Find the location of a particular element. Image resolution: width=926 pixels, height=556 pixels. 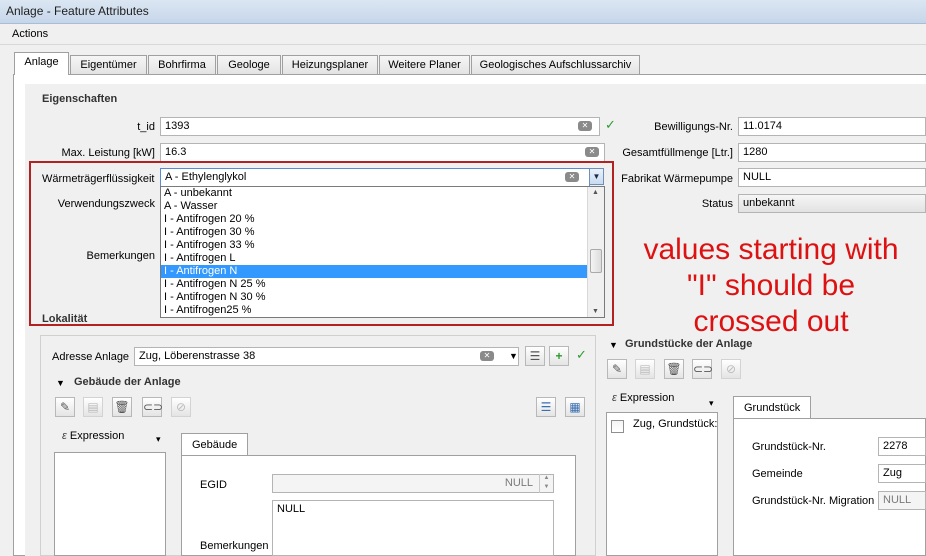

dropdown-option: I - Antifrogen 33 % is located at coordinates (382, 245).